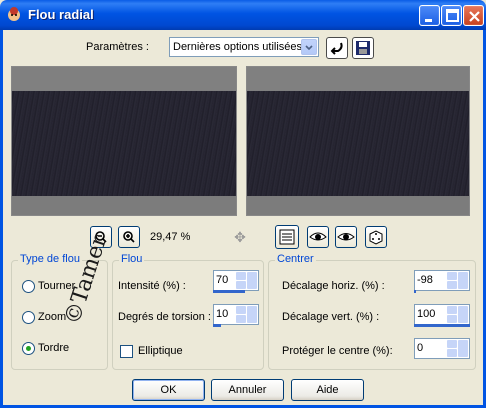 Image resolution: width=486 pixels, height=408 pixels. Describe the element at coordinates (428, 20) in the screenshot. I see `minimize-icon` at that location.